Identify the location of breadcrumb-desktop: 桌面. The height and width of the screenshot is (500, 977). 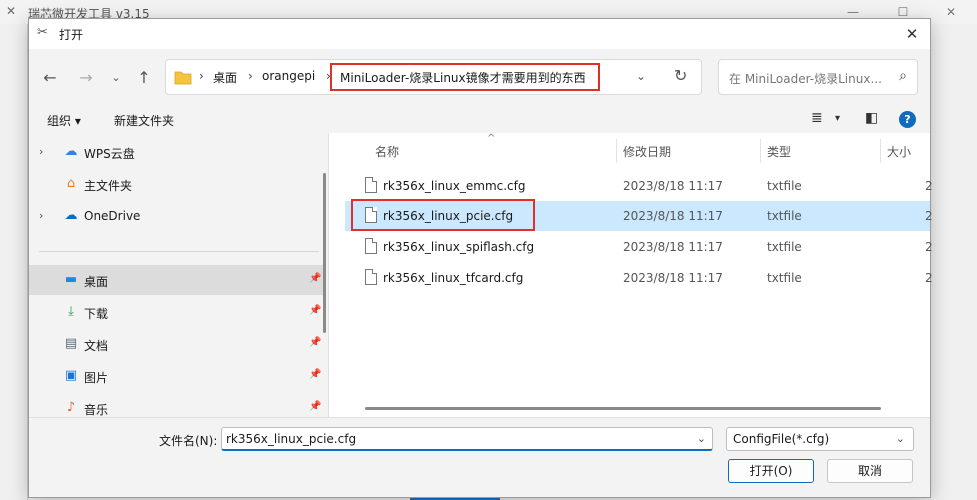
(225, 77).